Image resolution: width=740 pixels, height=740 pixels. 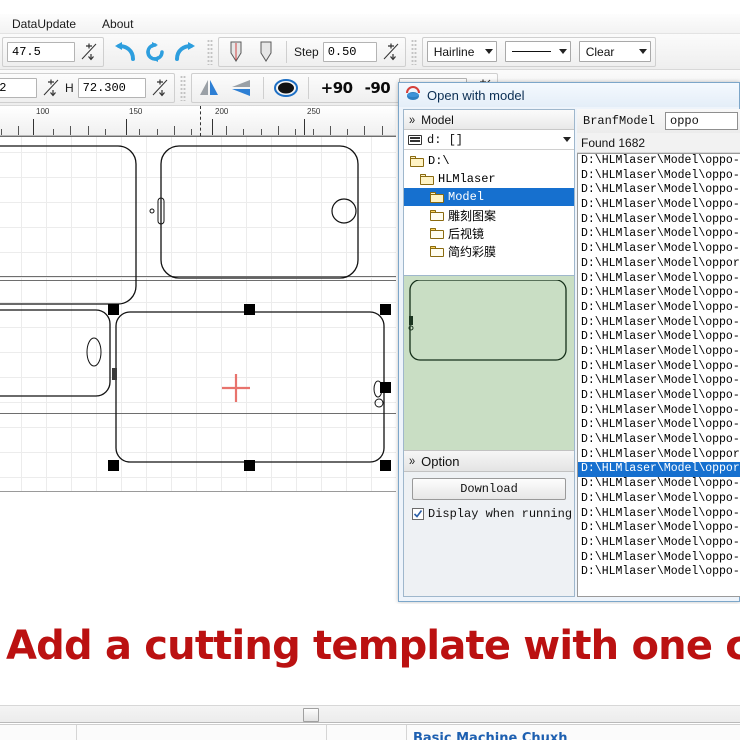 I want to click on download-button: Download, so click(x=489, y=489).